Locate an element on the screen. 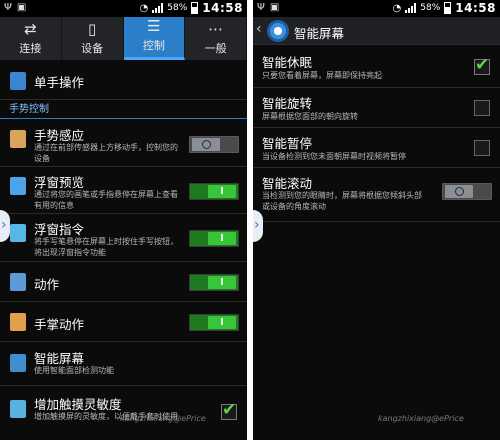  smart-stay-checkbox is located at coordinates (482, 65).